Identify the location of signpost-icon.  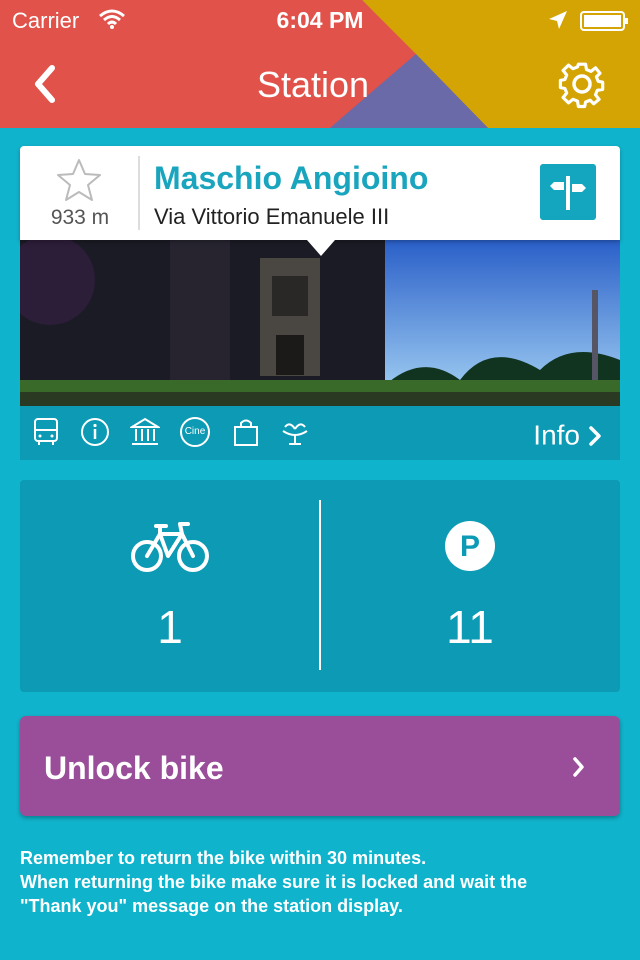
(568, 193).